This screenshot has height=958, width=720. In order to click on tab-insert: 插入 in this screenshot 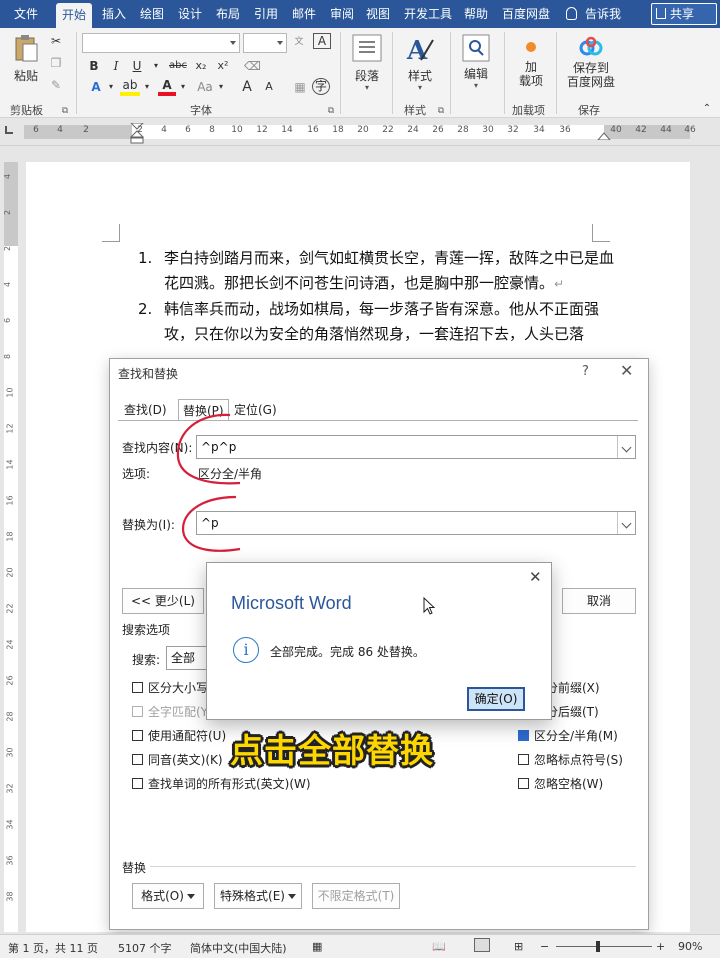, I will do `click(114, 14)`.